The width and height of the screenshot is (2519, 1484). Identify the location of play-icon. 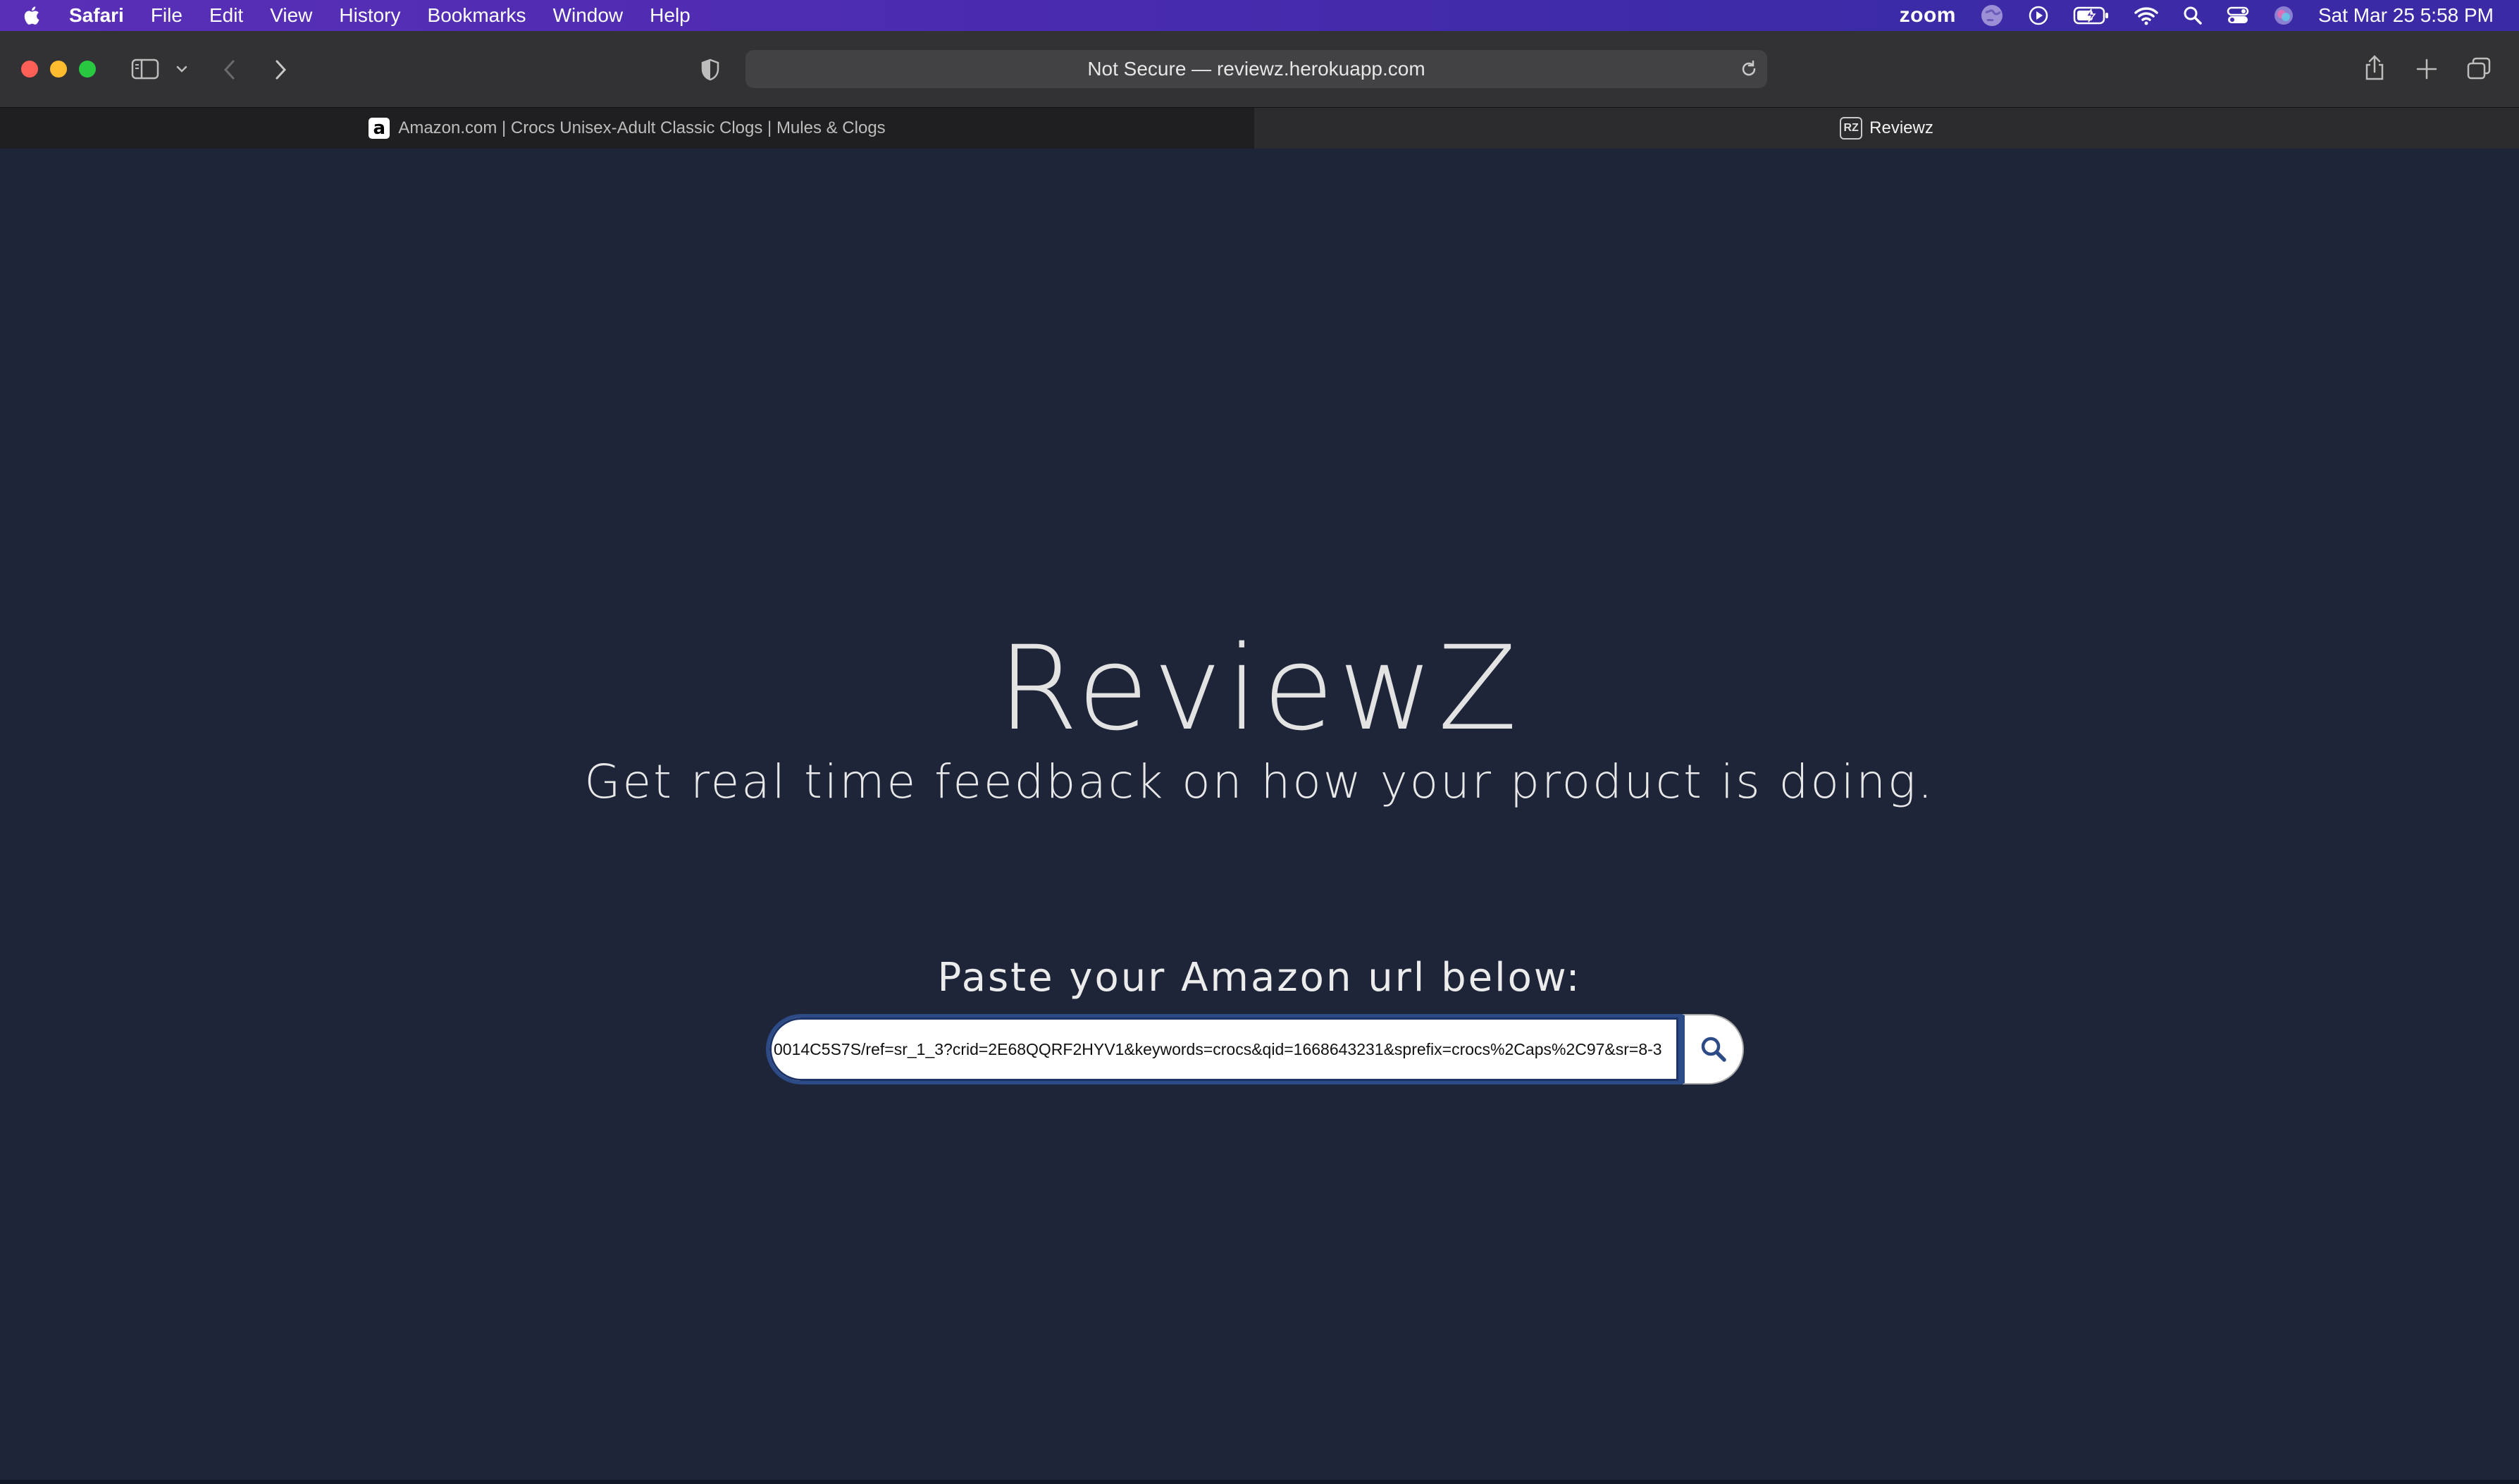
(2039, 15).